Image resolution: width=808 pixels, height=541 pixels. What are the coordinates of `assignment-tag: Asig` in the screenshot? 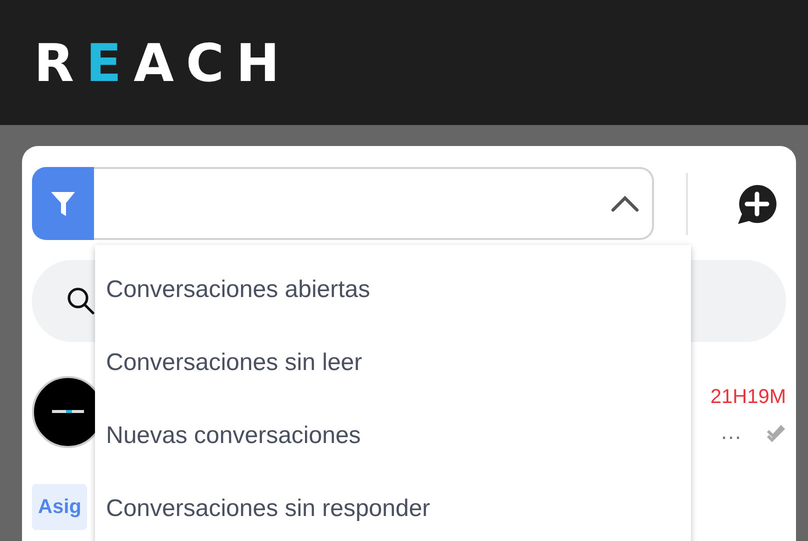 It's located at (60, 507).